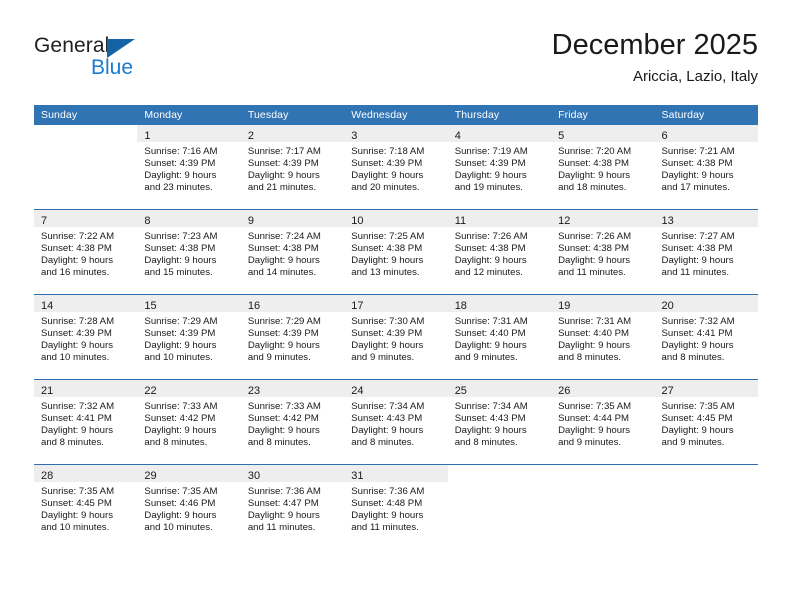 The width and height of the screenshot is (792, 612). What do you see at coordinates (460, 221) in the screenshot?
I see `day-number: 11` at bounding box center [460, 221].